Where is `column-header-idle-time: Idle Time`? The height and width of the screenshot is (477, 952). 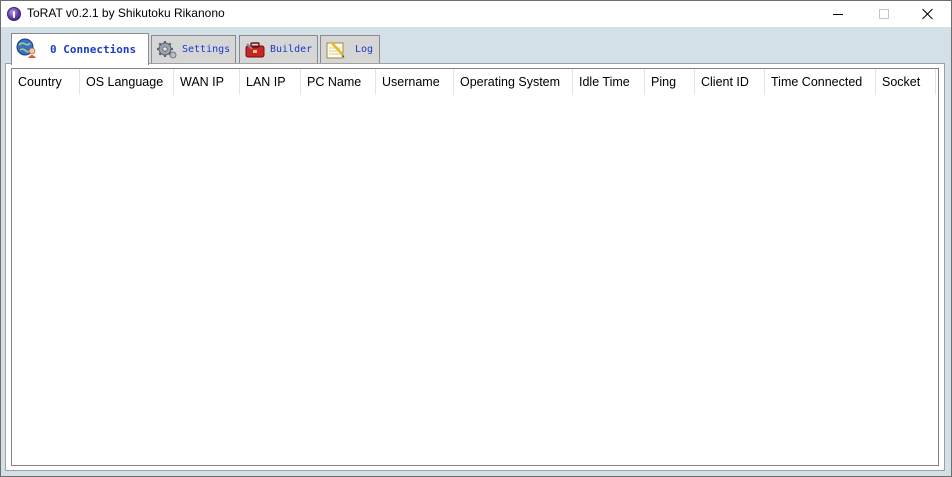
column-header-idle-time: Idle Time is located at coordinates (609, 82).